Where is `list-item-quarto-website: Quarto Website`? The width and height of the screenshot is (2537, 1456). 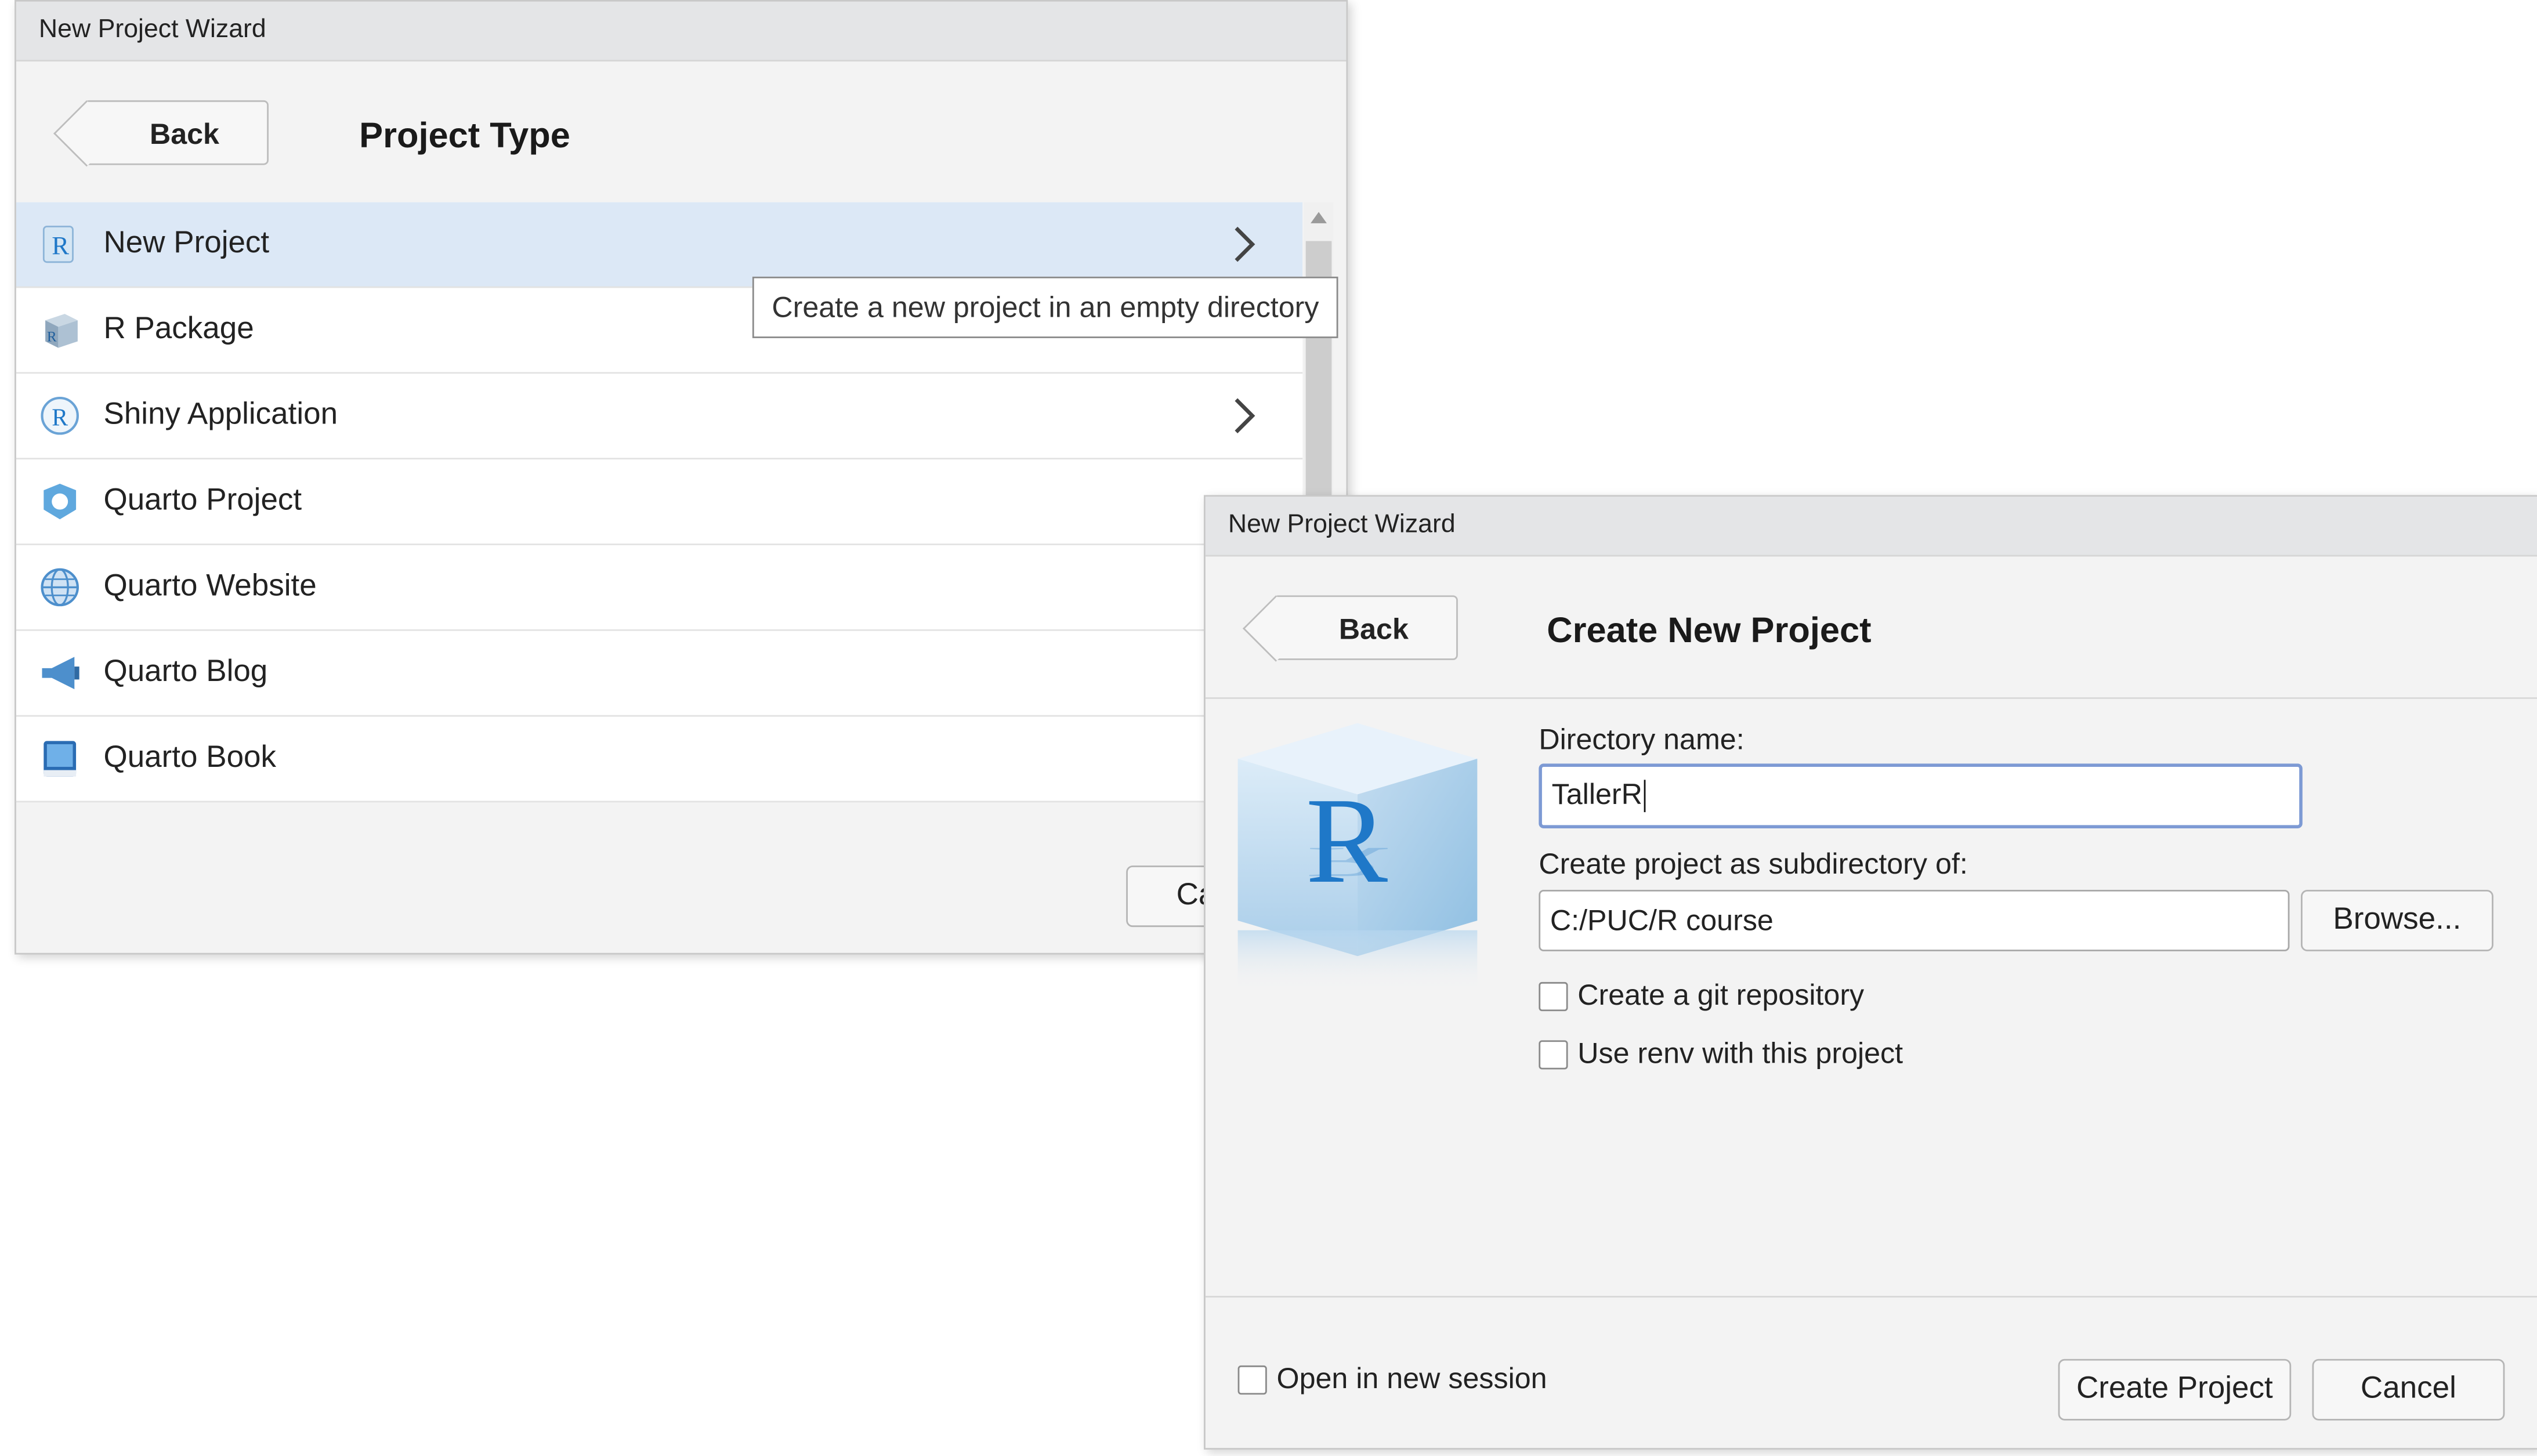
list-item-quarto-website: Quarto Website is located at coordinates (659, 588).